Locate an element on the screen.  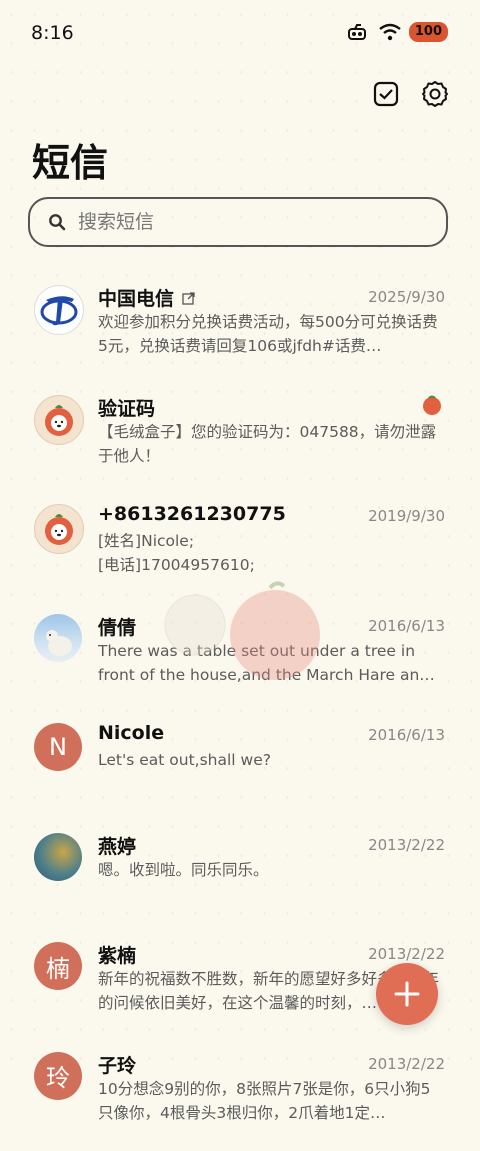
conversation-item: 验证码 【毛绒盒子】您的验证码为：047588，请勿泄露于他人！ is located at coordinates (240, 440).